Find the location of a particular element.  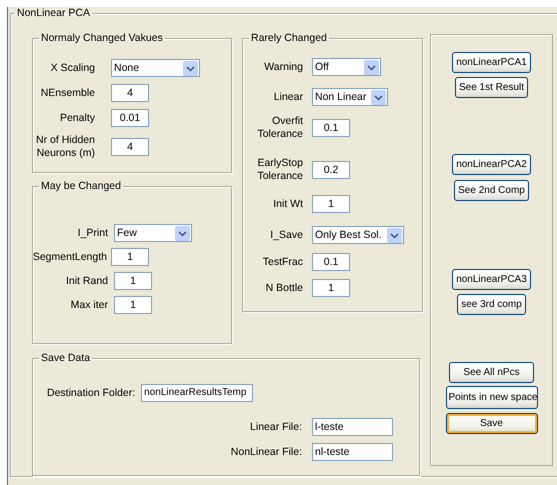

push-button: nonLinearPCA3 is located at coordinates (491, 279).